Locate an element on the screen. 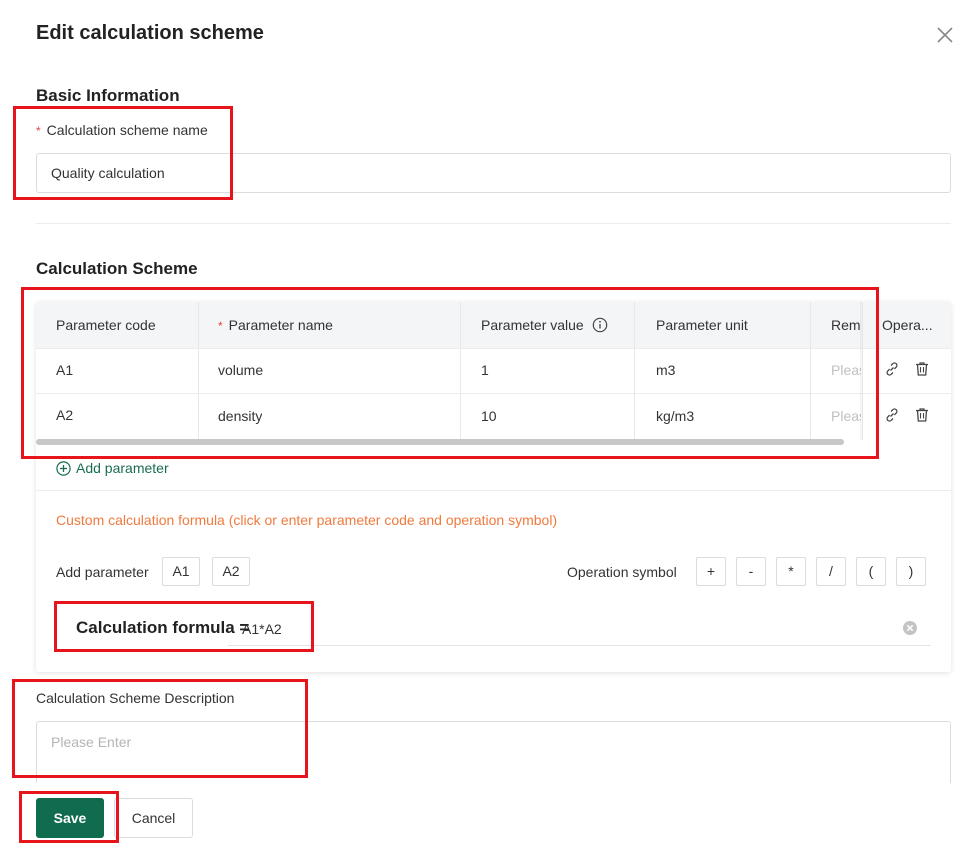  cell-name: volume is located at coordinates (240, 370).